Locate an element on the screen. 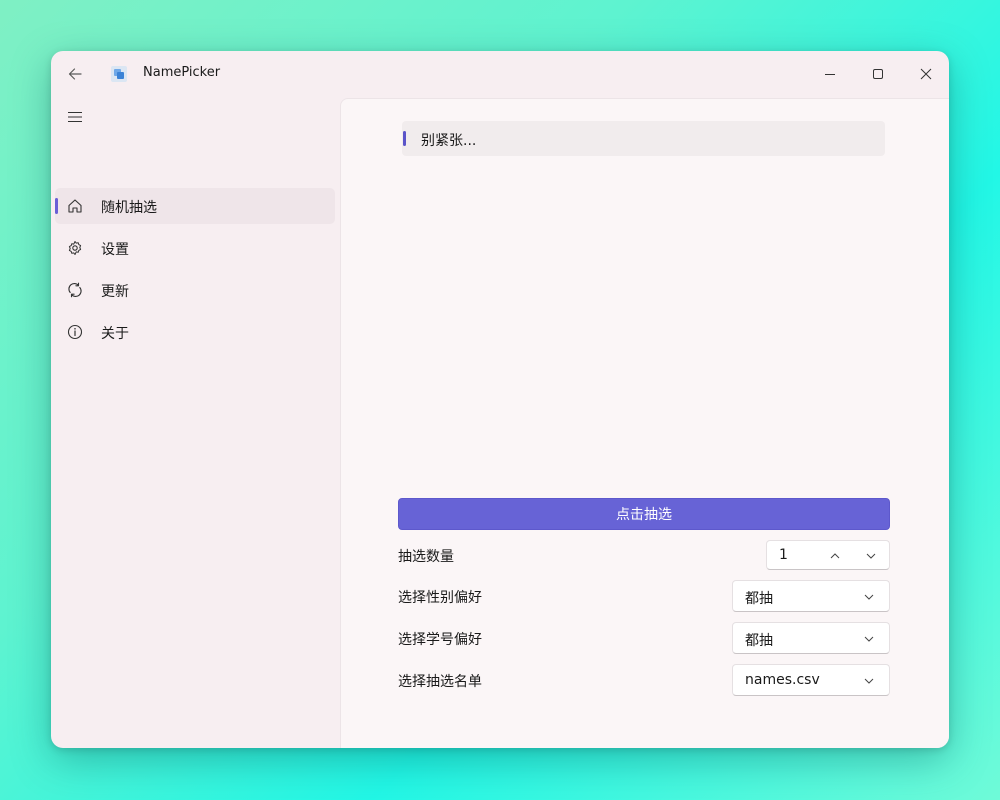  decrement-button is located at coordinates (871, 556).